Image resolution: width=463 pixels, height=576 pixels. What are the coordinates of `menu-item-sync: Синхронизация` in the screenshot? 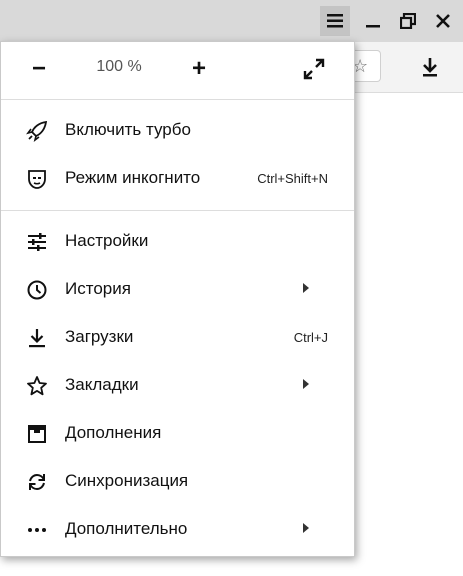 It's located at (177, 481).